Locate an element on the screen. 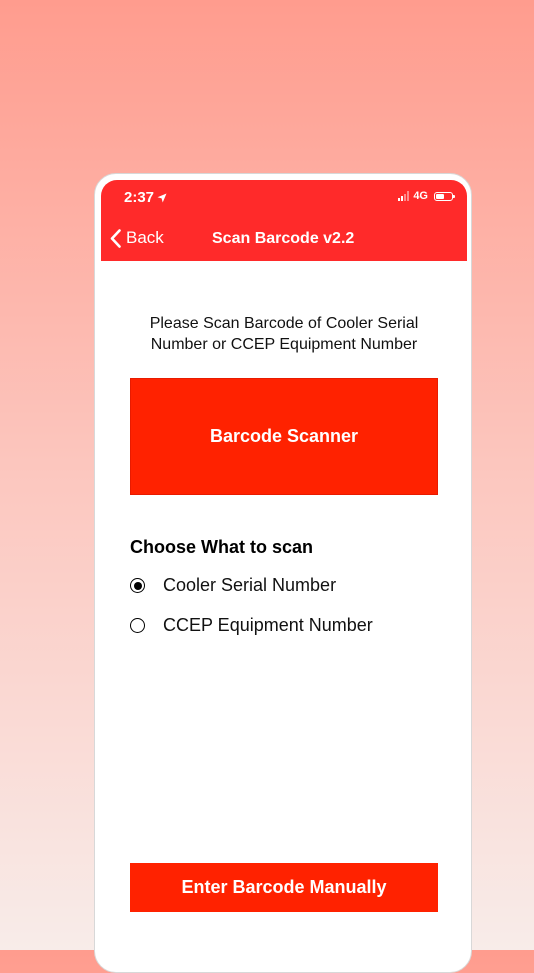 This screenshot has height=973, width=534. radio-option-ccep-equipment: CCEP Equipment Number is located at coordinates (251, 625).